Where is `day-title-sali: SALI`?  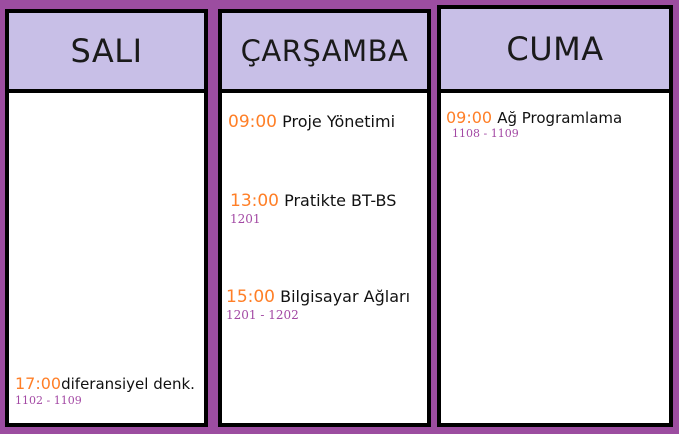 day-title-sali: SALI is located at coordinates (106, 51).